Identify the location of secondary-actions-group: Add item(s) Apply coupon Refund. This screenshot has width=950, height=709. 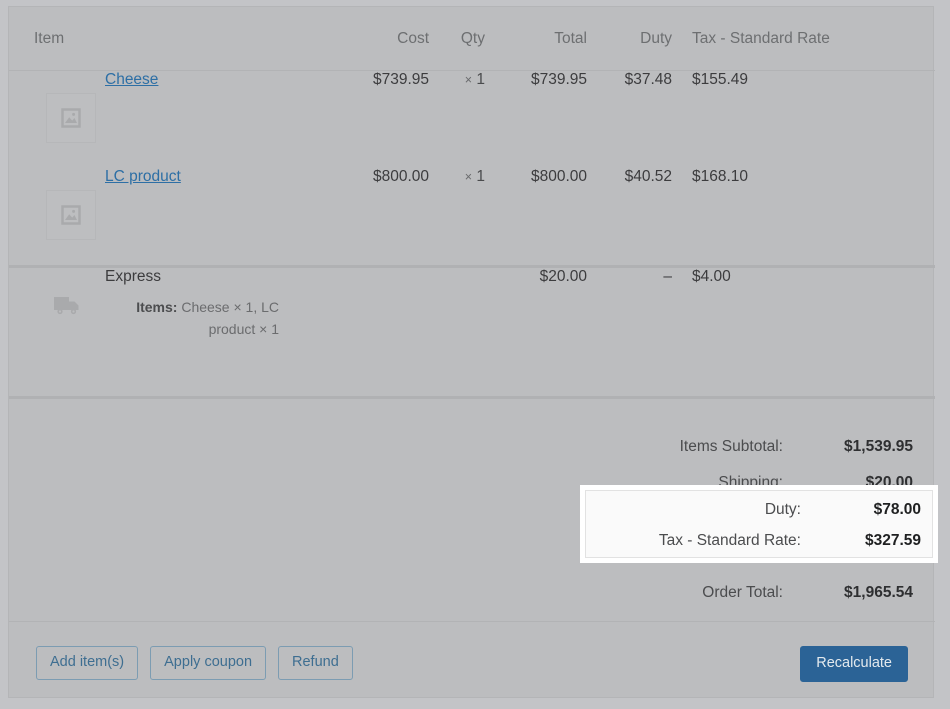
(194, 663).